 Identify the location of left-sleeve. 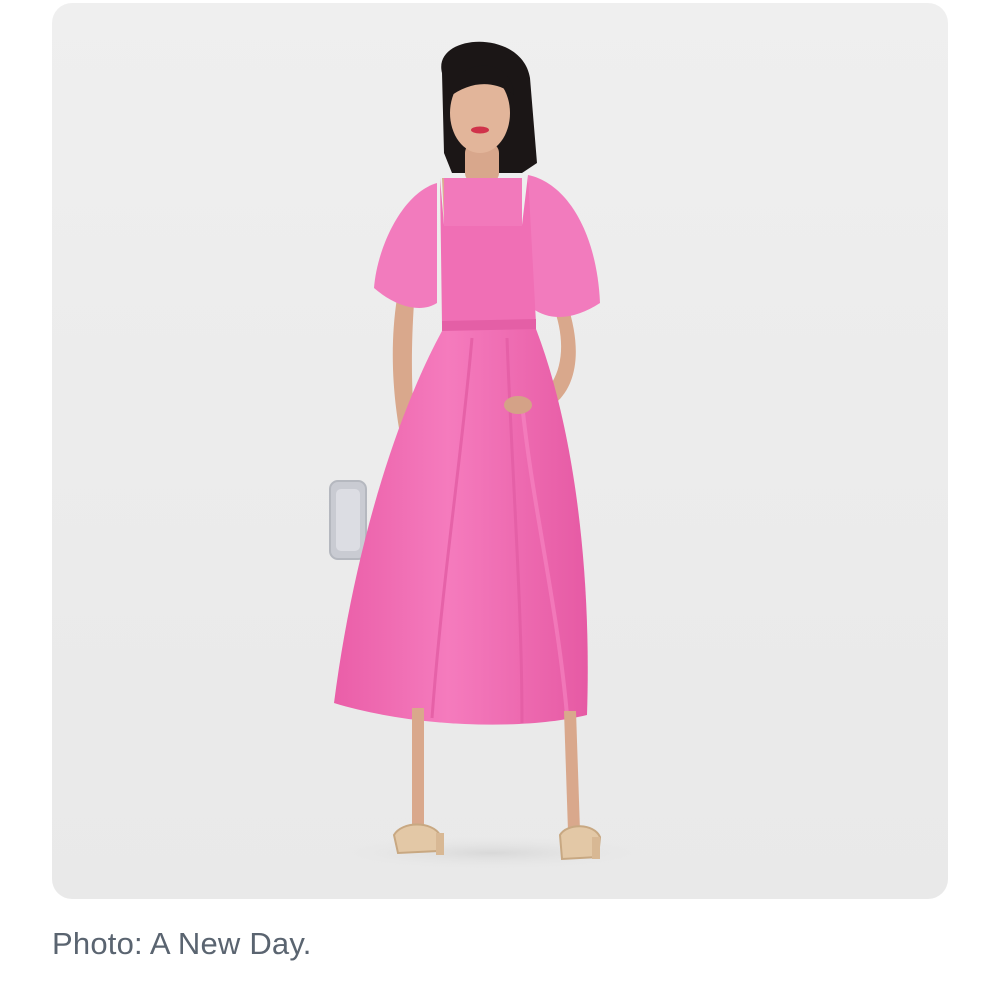
(405, 245).